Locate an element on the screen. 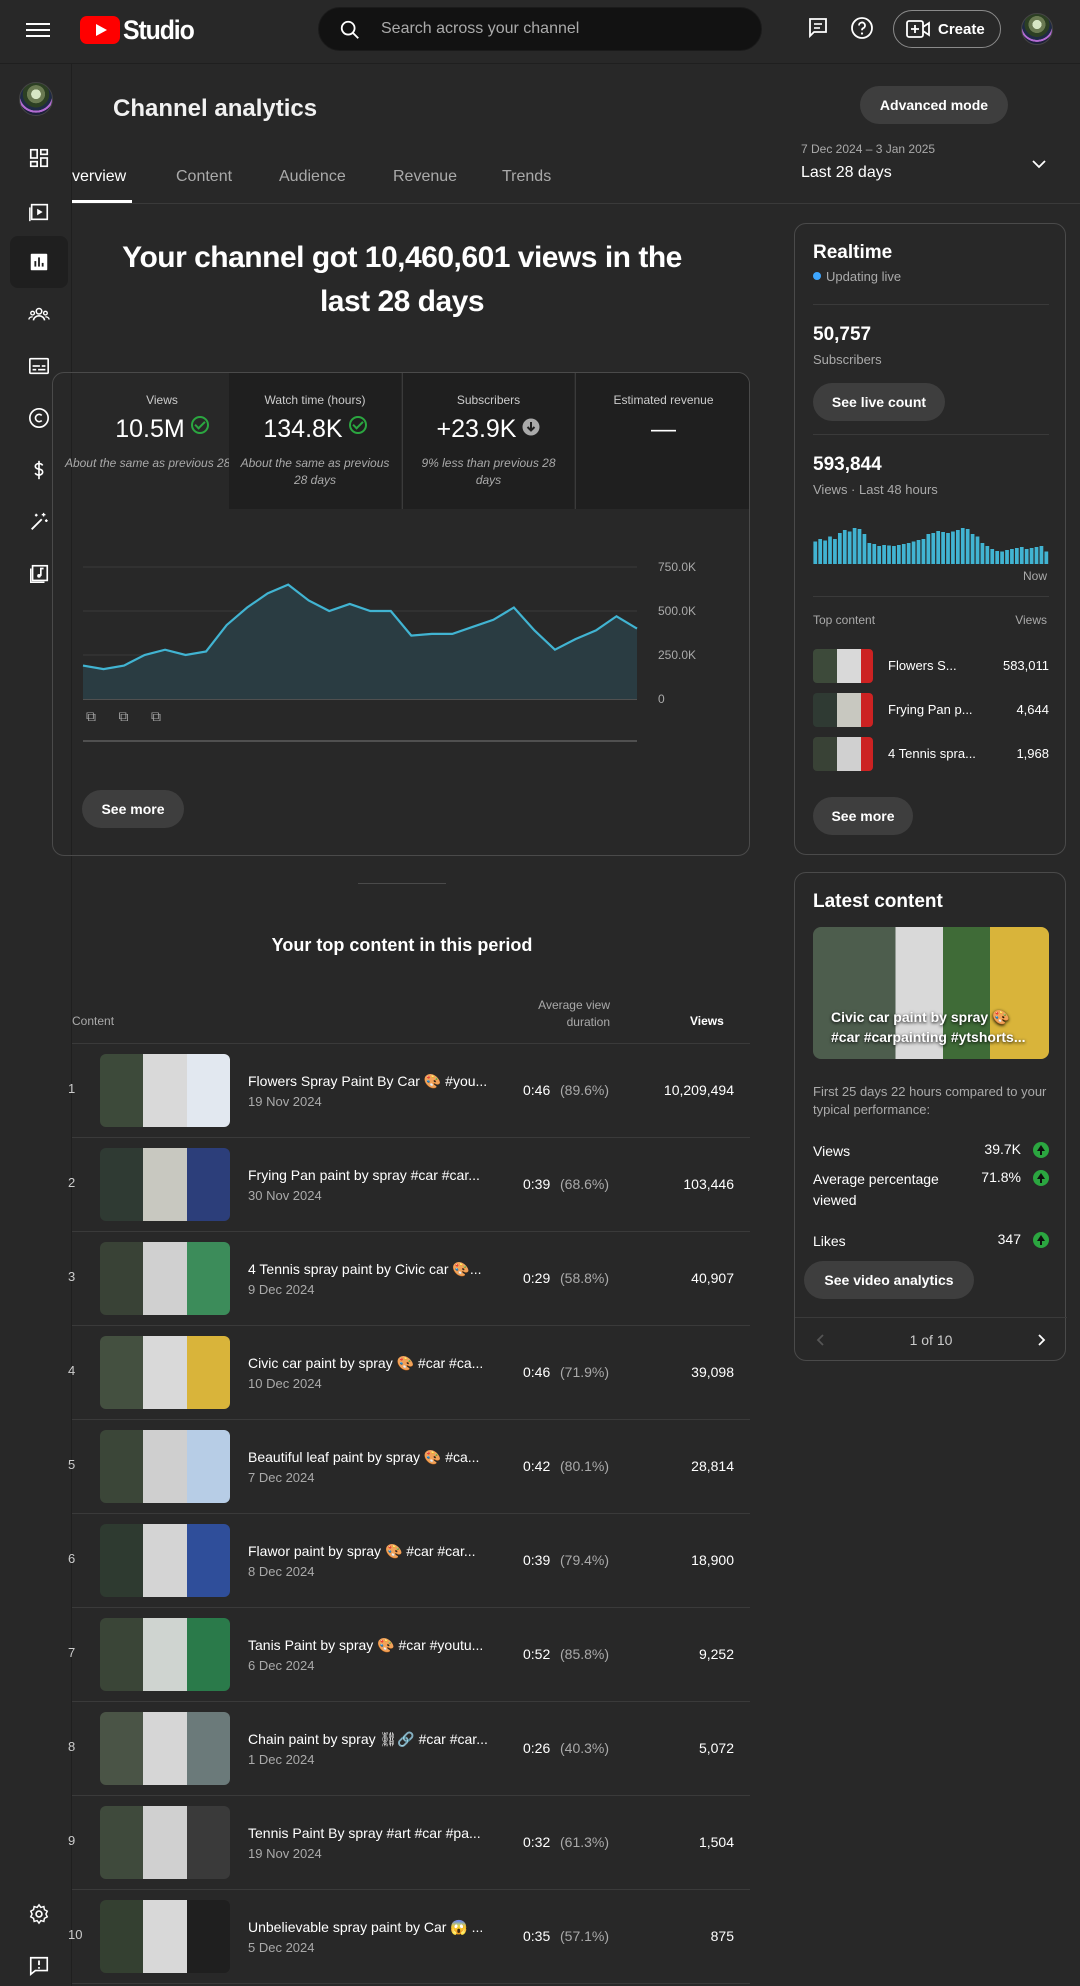 This screenshot has width=1080, height=1986. tab-overview: verview is located at coordinates (99, 177).